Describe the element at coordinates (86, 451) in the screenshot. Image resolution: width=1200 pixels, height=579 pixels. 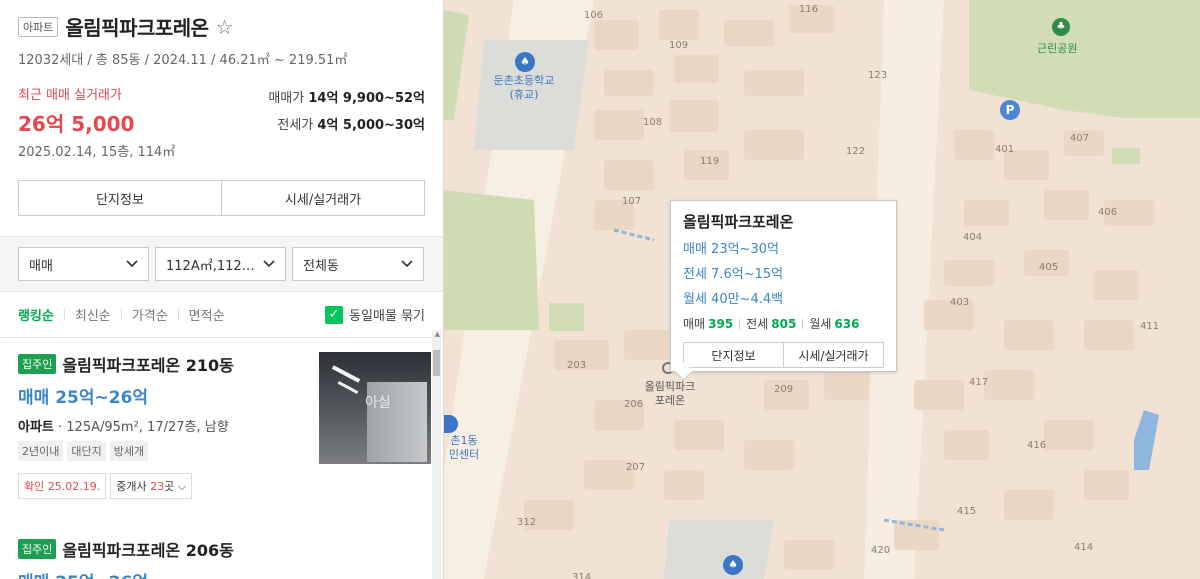
I see `listing-tag: 대단지` at that location.